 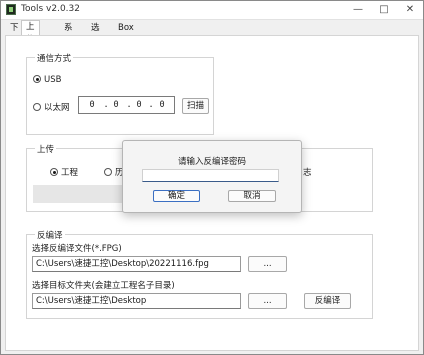 What do you see at coordinates (46, 149) in the screenshot?
I see `upload-group-title: 上传` at bounding box center [46, 149].